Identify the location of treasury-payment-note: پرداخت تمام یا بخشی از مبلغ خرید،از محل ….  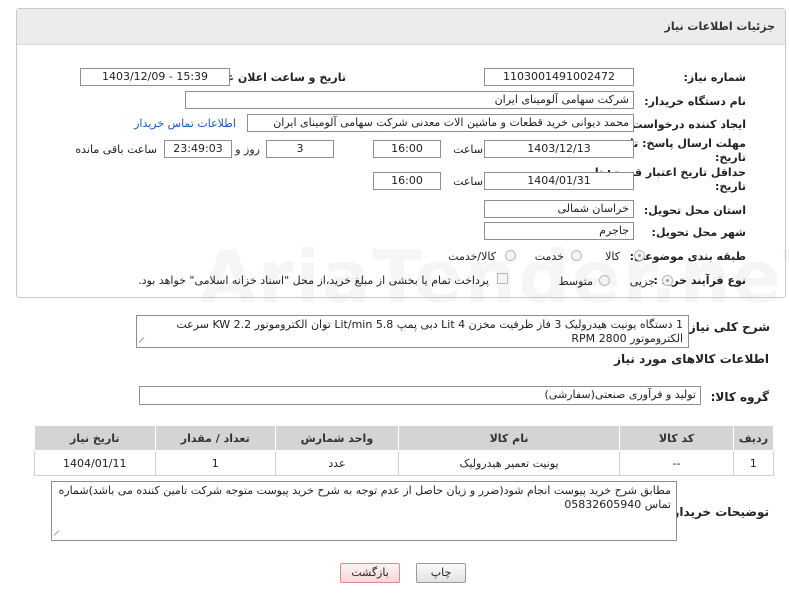
(313, 280).